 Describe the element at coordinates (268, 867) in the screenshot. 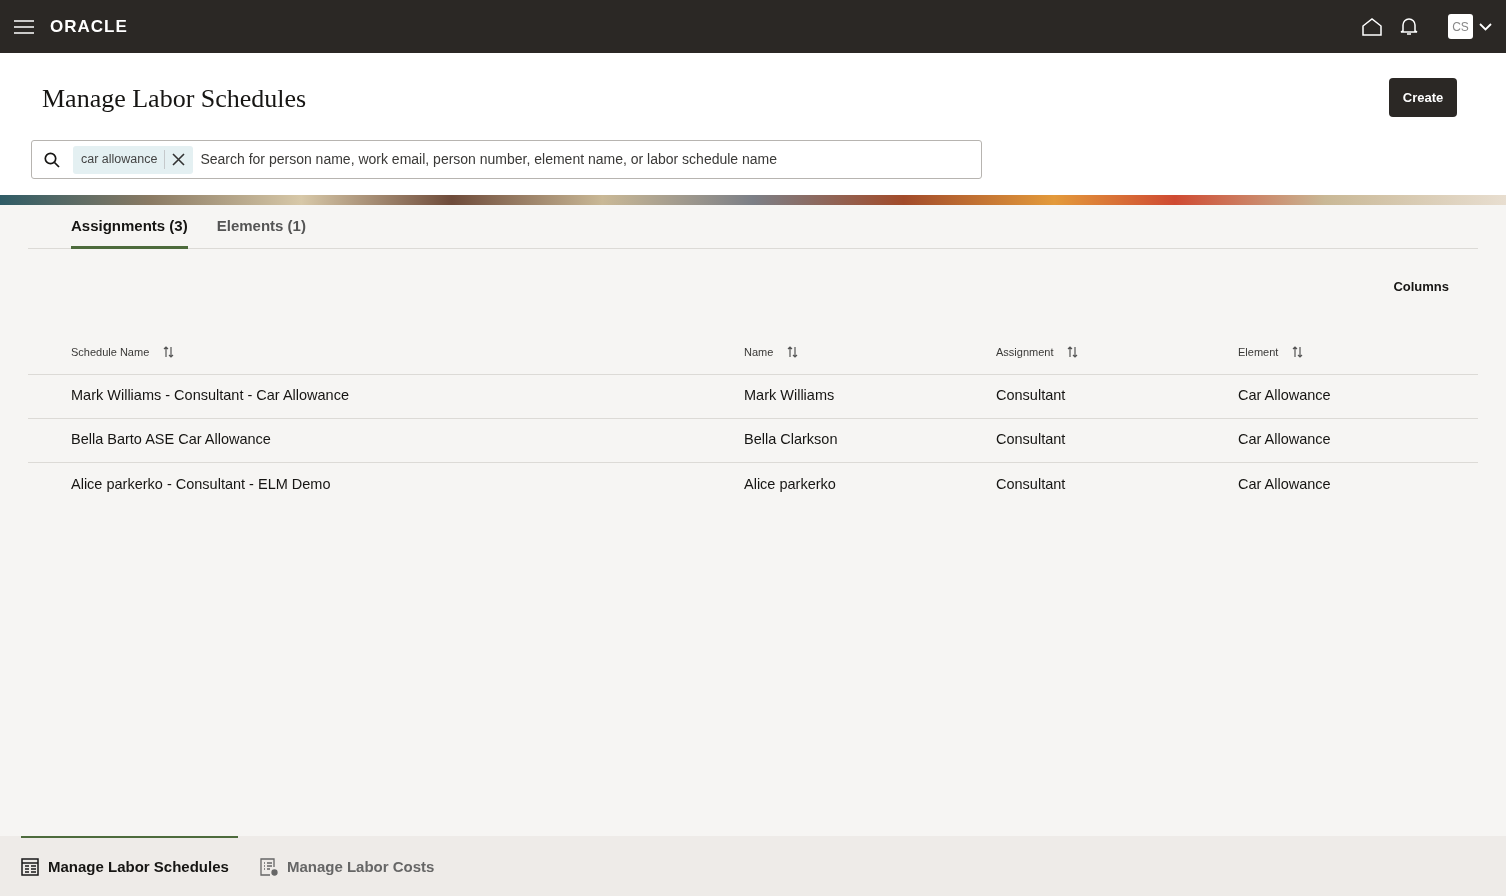

I see `document-list-icon` at that location.